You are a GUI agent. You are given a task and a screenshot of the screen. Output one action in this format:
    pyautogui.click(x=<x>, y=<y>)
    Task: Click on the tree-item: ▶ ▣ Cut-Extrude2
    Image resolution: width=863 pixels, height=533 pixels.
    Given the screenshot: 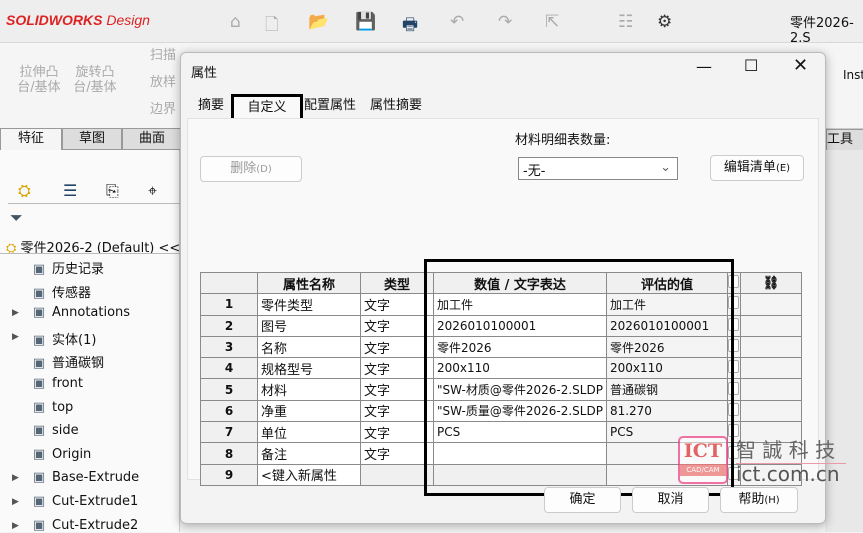 What is the action you would take?
    pyautogui.click(x=75, y=525)
    